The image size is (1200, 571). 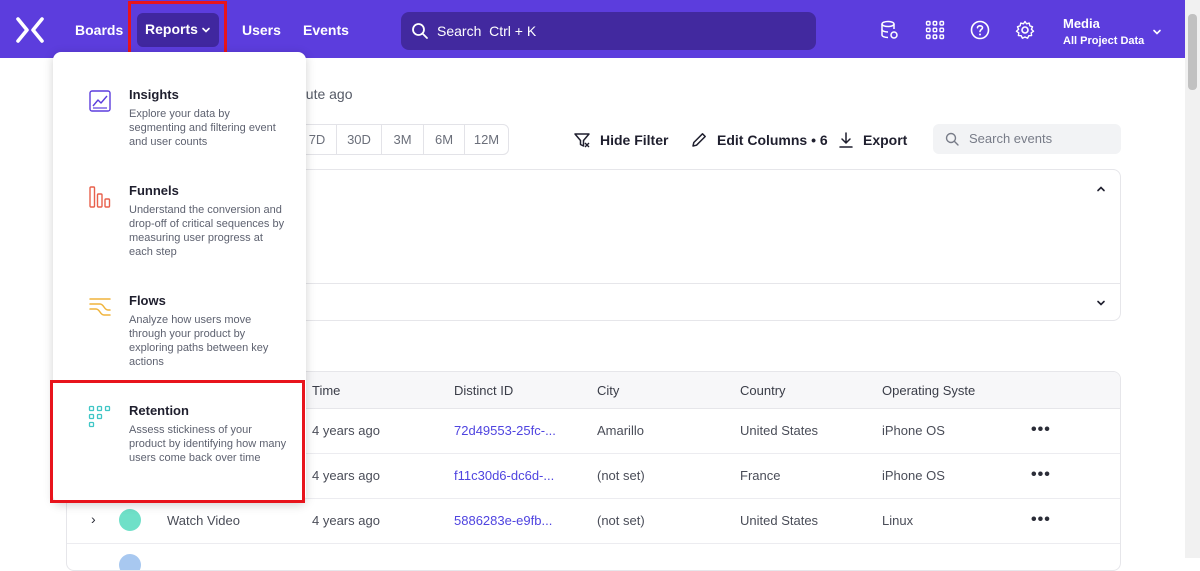 I want to click on hide-filter-button: Hide Filter, so click(x=620, y=140).